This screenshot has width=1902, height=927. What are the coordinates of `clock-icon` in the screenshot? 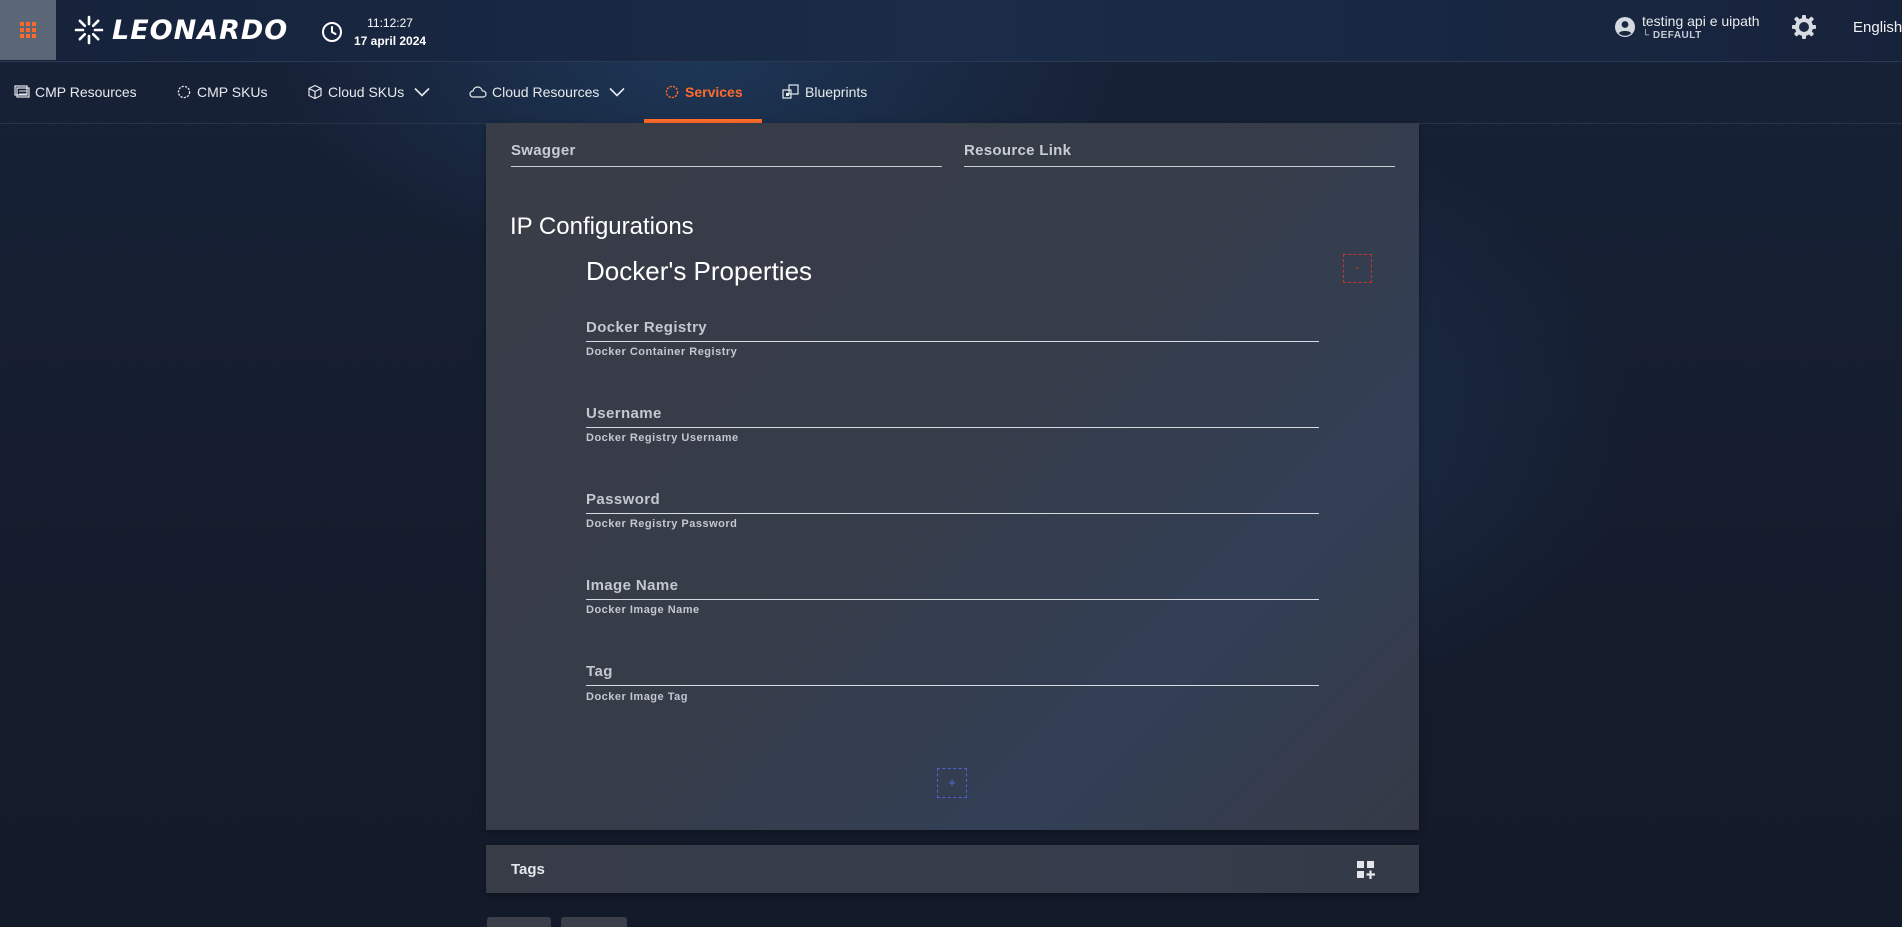 It's located at (332, 32).